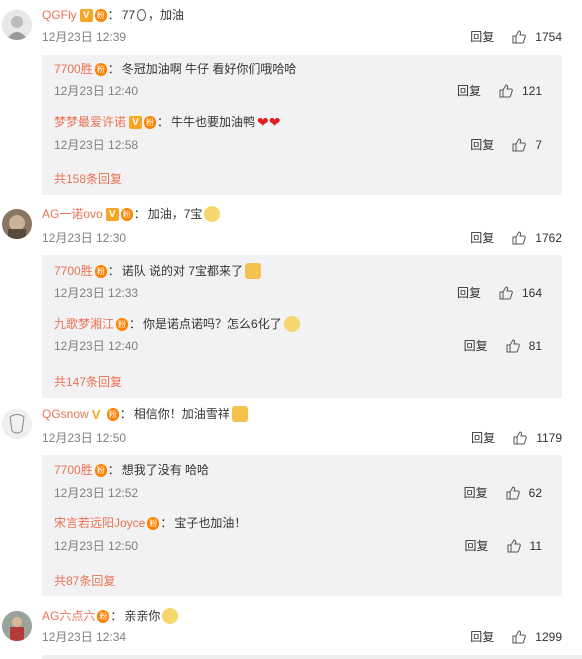 The image size is (582, 659). I want to click on username: AG一诺ovo, so click(72, 214).